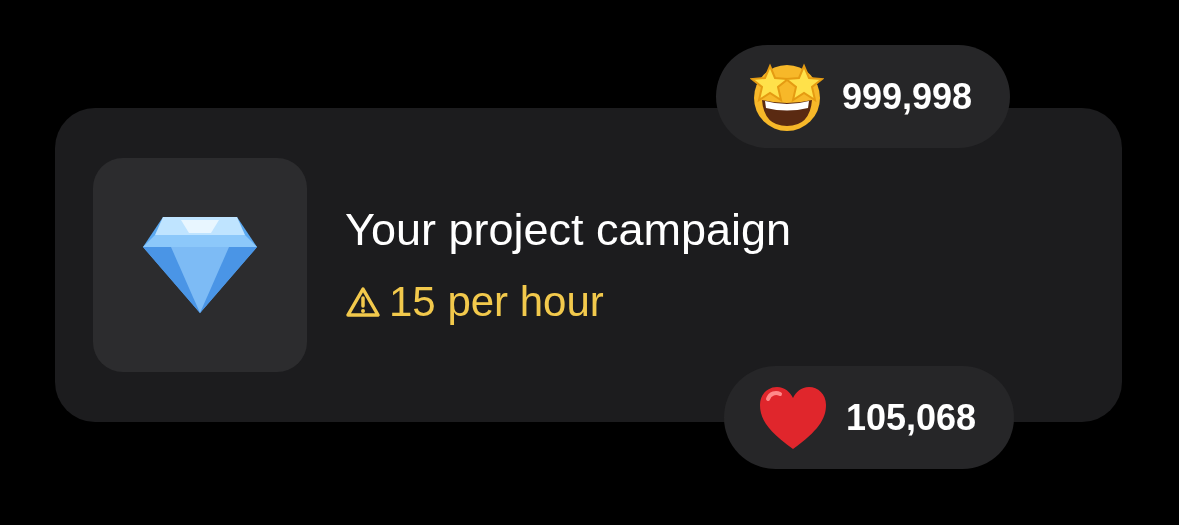  Describe the element at coordinates (793, 417) in the screenshot. I see `heart-icon` at that location.